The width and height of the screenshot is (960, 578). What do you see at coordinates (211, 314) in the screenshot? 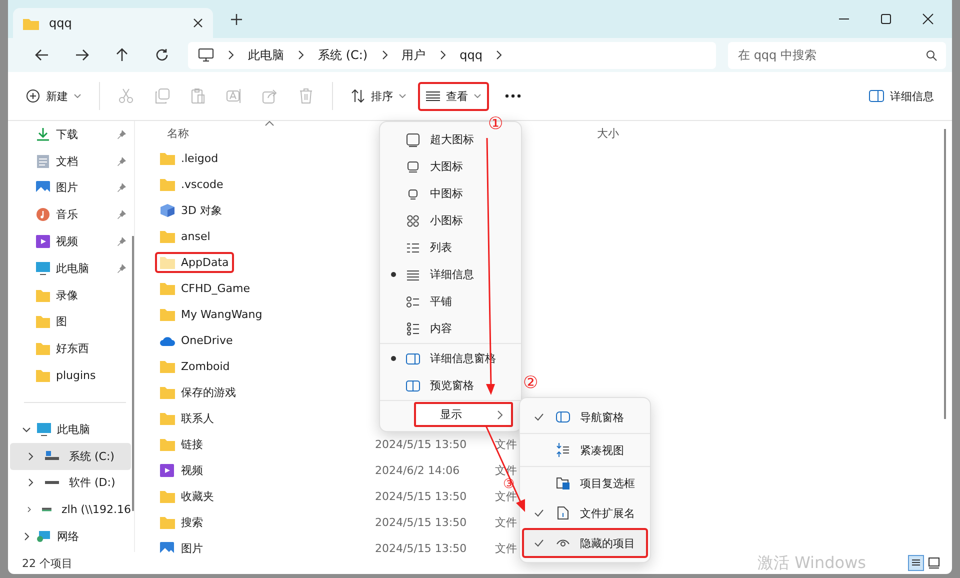
I see `file-name: My WangWang` at bounding box center [211, 314].